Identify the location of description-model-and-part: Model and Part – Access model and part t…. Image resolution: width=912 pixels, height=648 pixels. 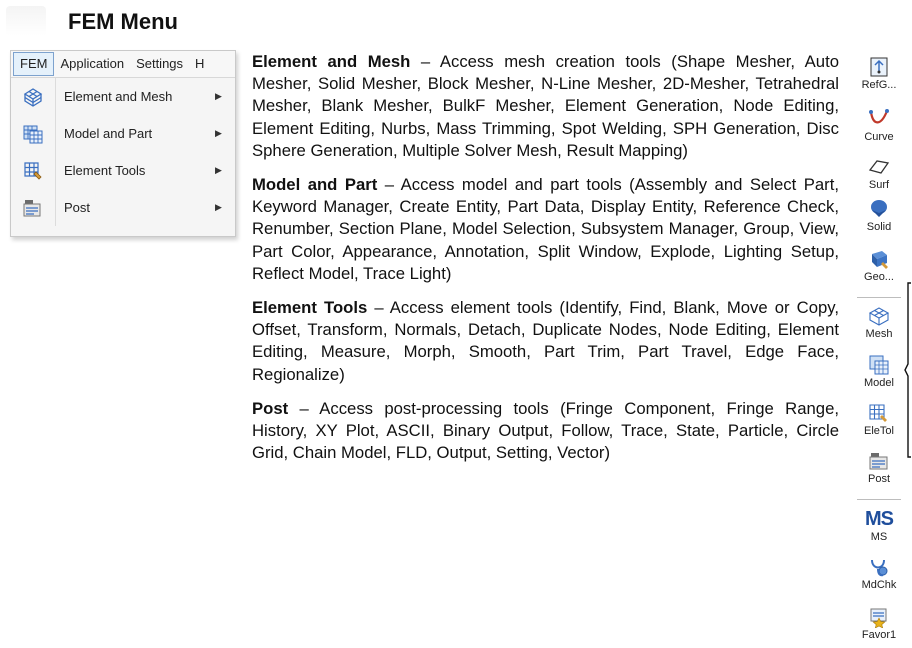
(545, 229).